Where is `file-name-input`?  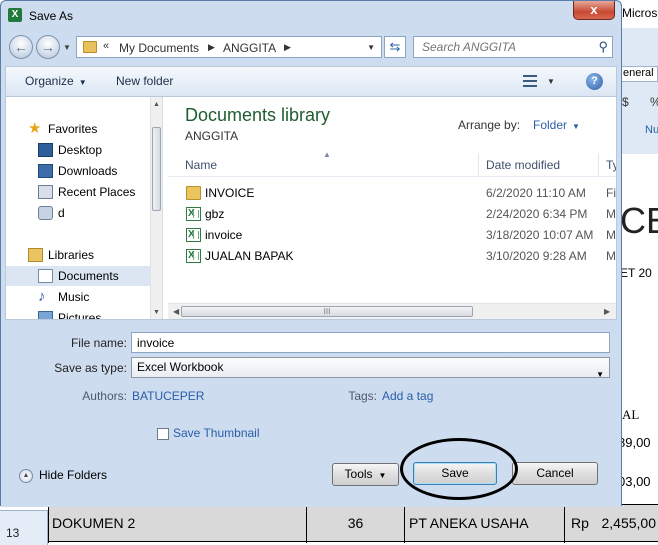 file-name-input is located at coordinates (370, 342).